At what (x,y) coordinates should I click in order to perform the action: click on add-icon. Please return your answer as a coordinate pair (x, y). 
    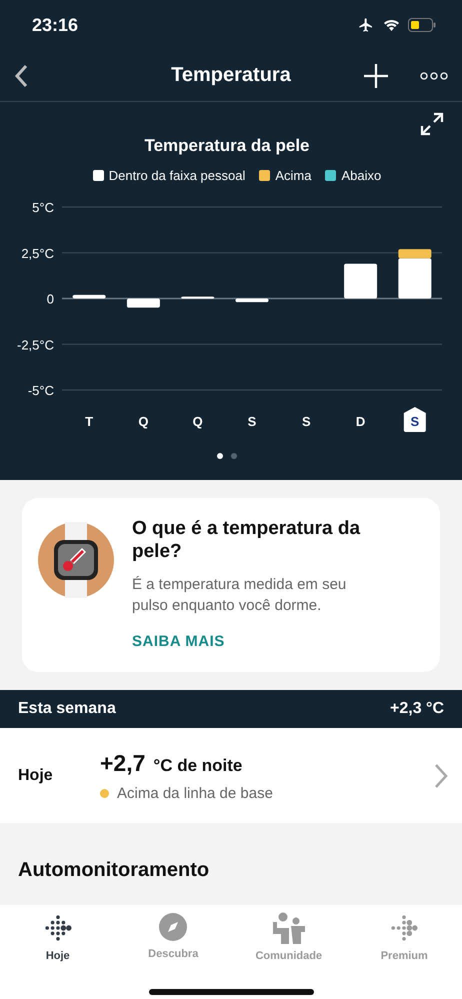
    Looking at the image, I should click on (376, 76).